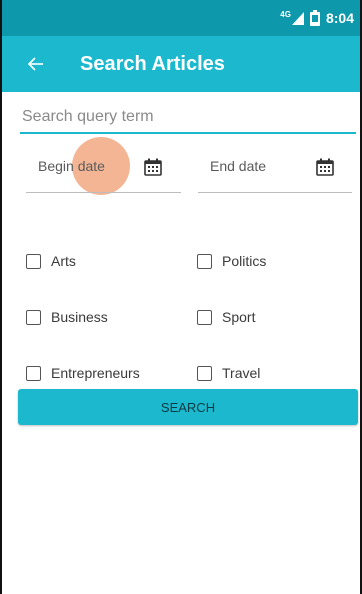  Describe the element at coordinates (297, 18) in the screenshot. I see `signal-icon` at that location.